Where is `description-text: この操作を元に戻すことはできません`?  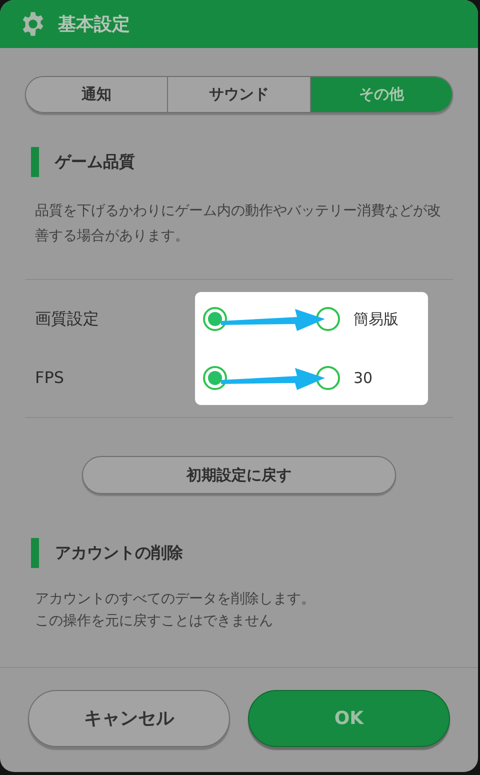 description-text: この操作を元に戻すことはできません is located at coordinates (154, 621).